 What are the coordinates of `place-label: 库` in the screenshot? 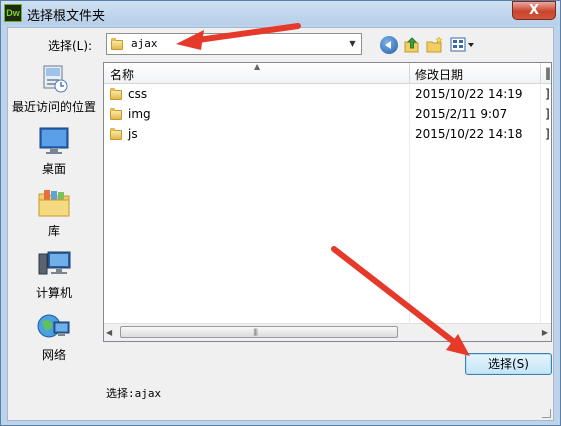 It's located at (53, 231).